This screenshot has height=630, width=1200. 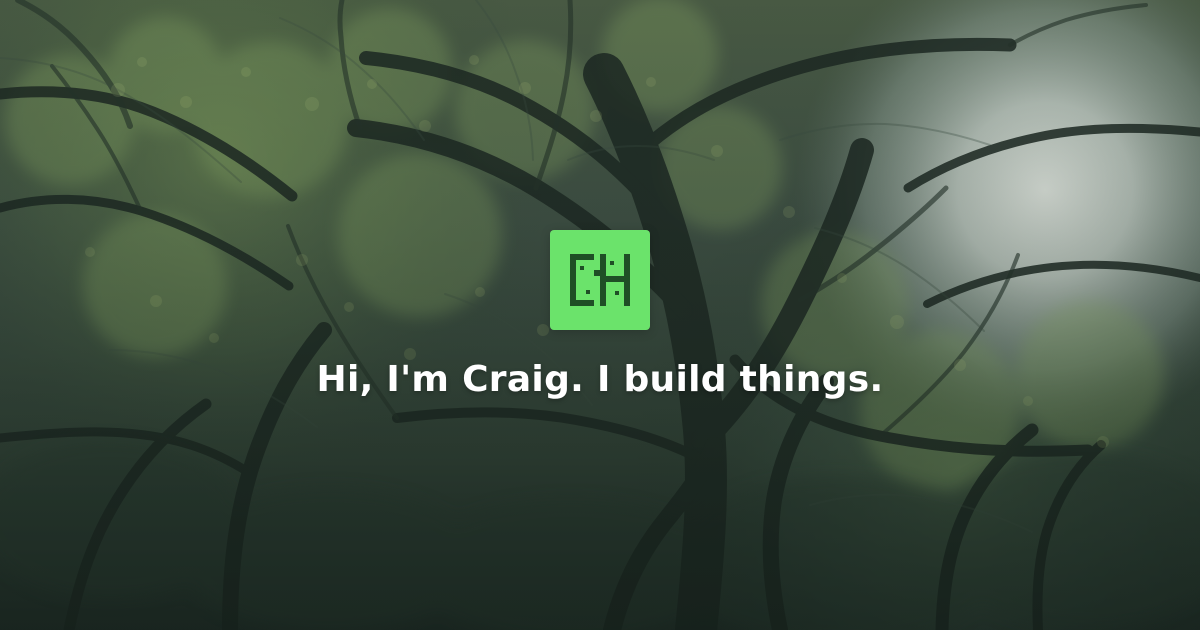 I want to click on ch-logo-icon, so click(x=600, y=280).